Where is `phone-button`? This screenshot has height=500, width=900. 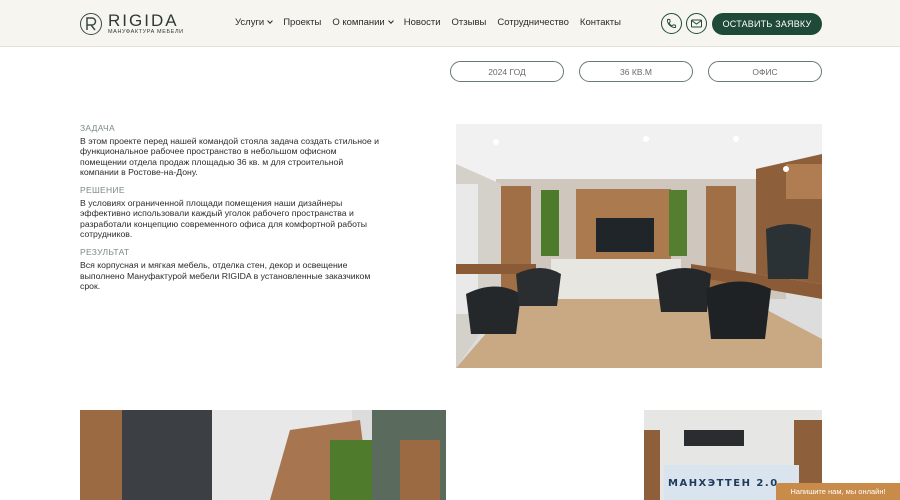 phone-button is located at coordinates (671, 23).